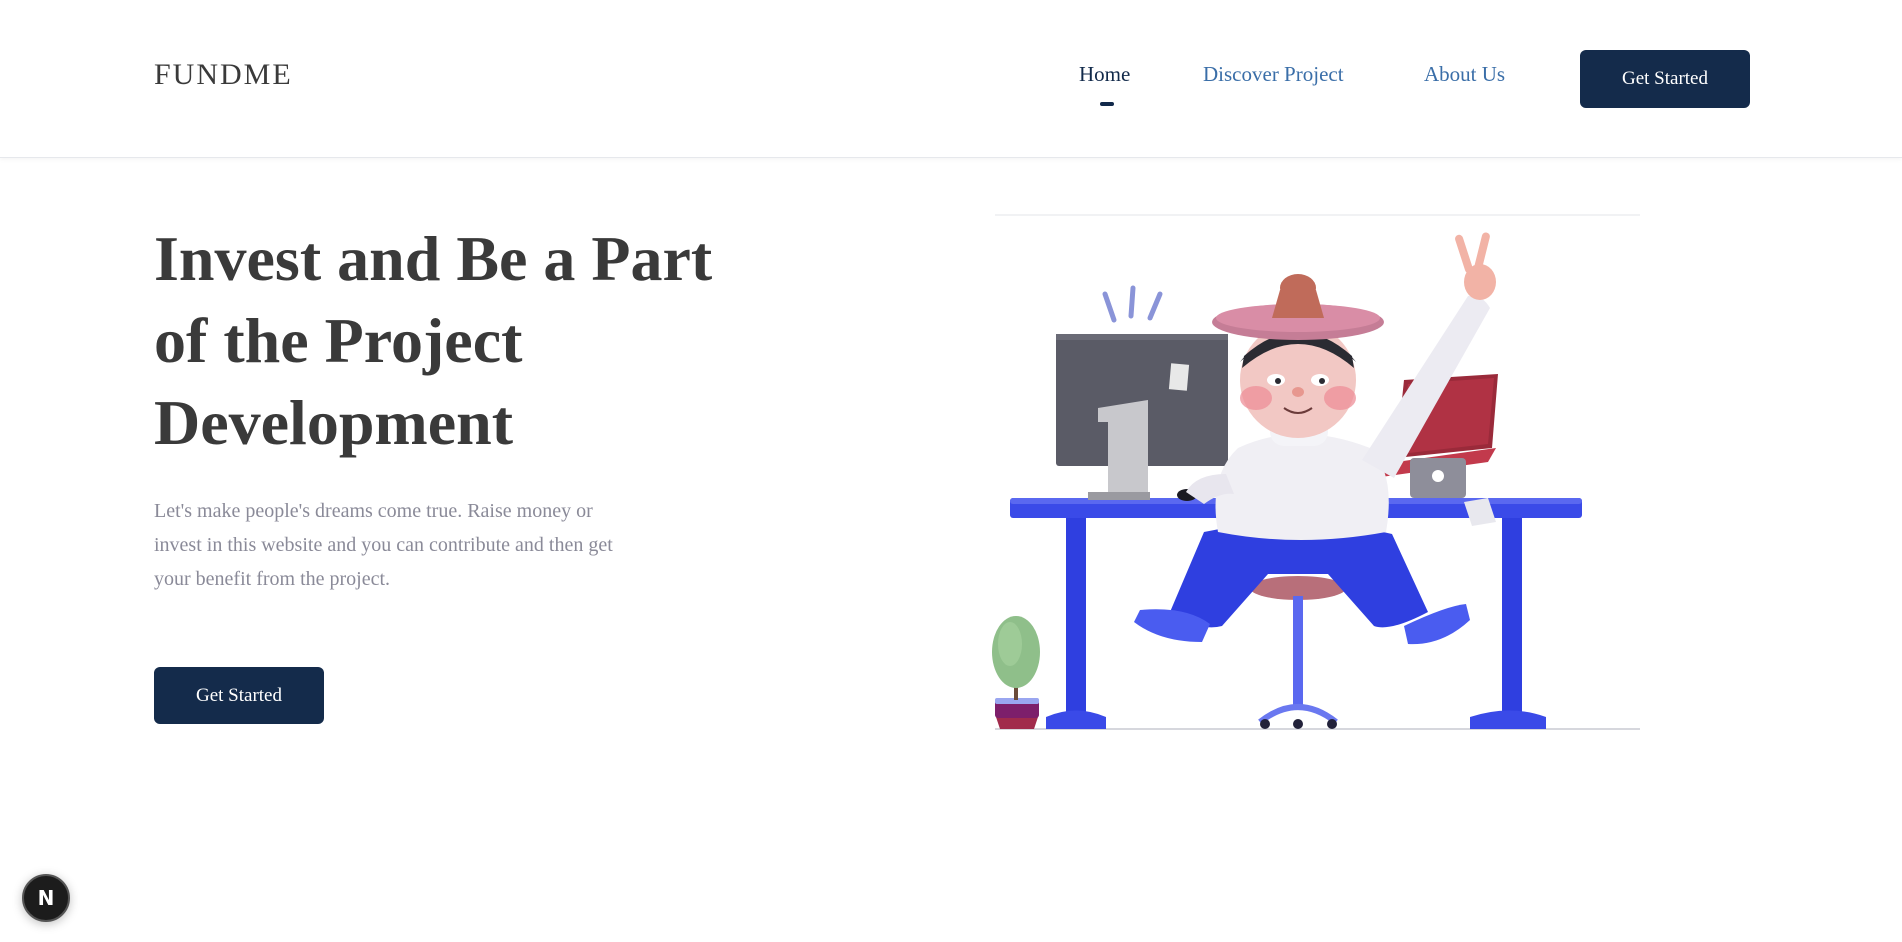  I want to click on monitor-icon, so click(1142, 417).